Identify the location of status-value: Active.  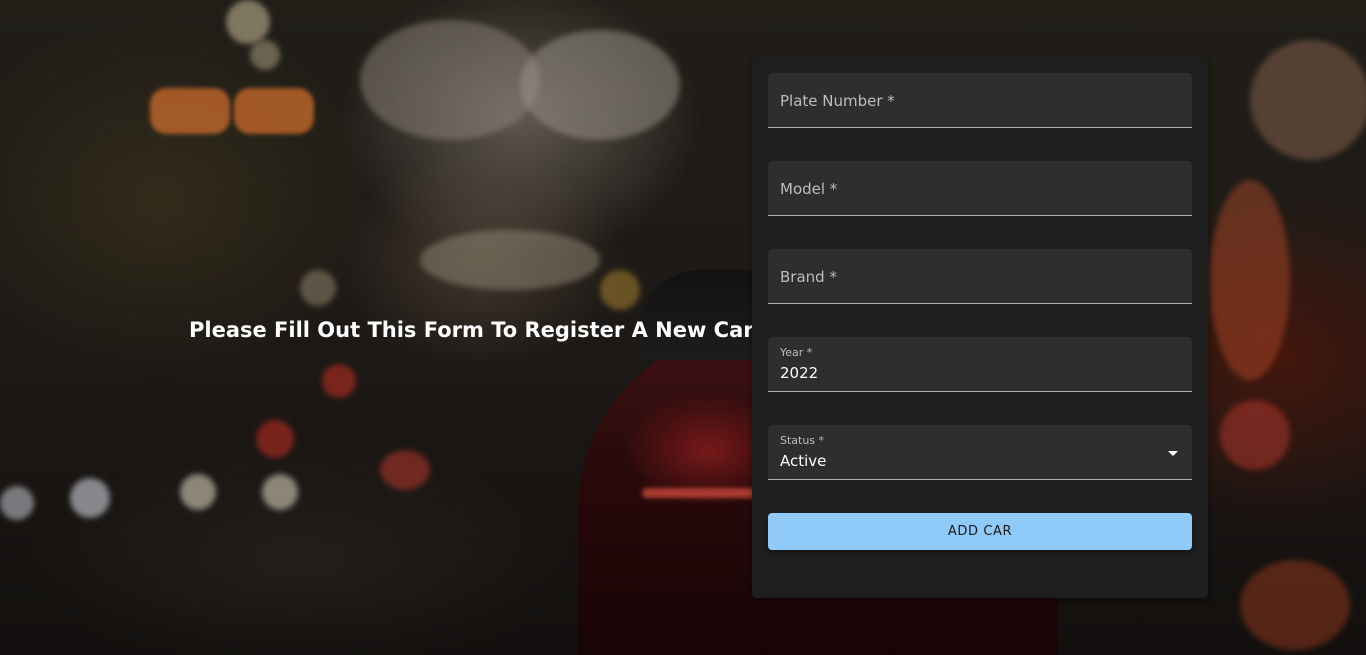
(803, 461).